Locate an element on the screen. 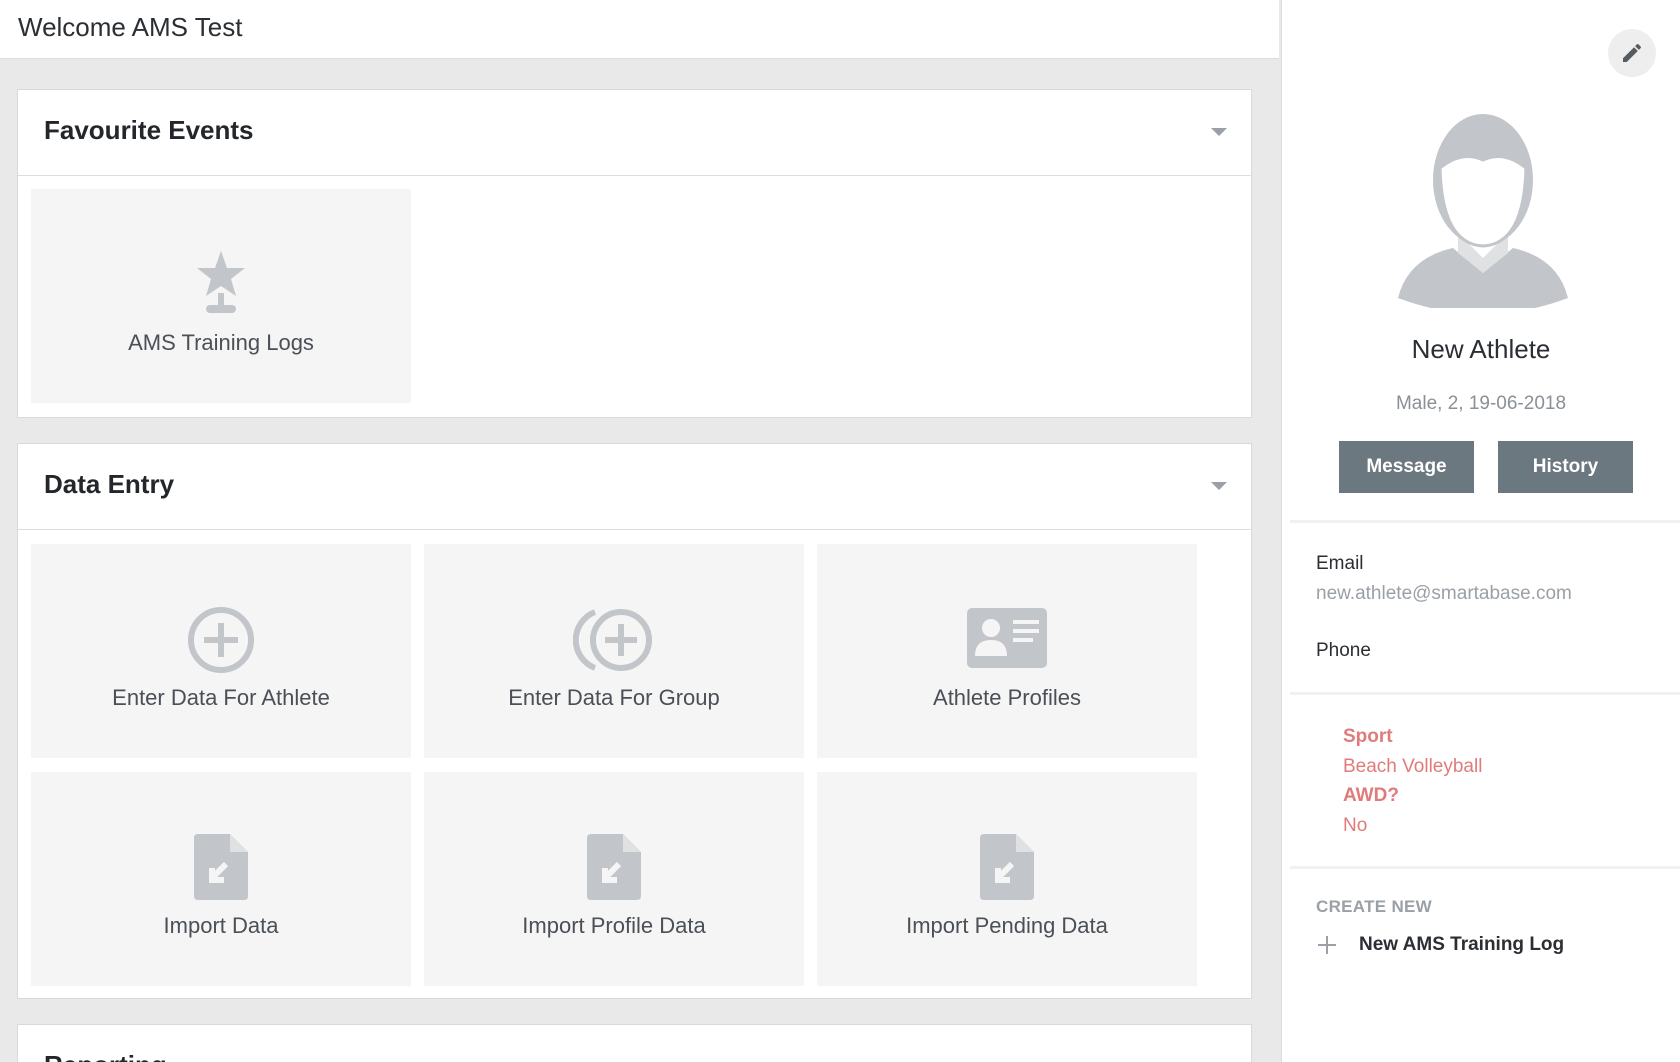 This screenshot has height=1062, width=1680. tile-label: Import Pending Data is located at coordinates (1007, 925).